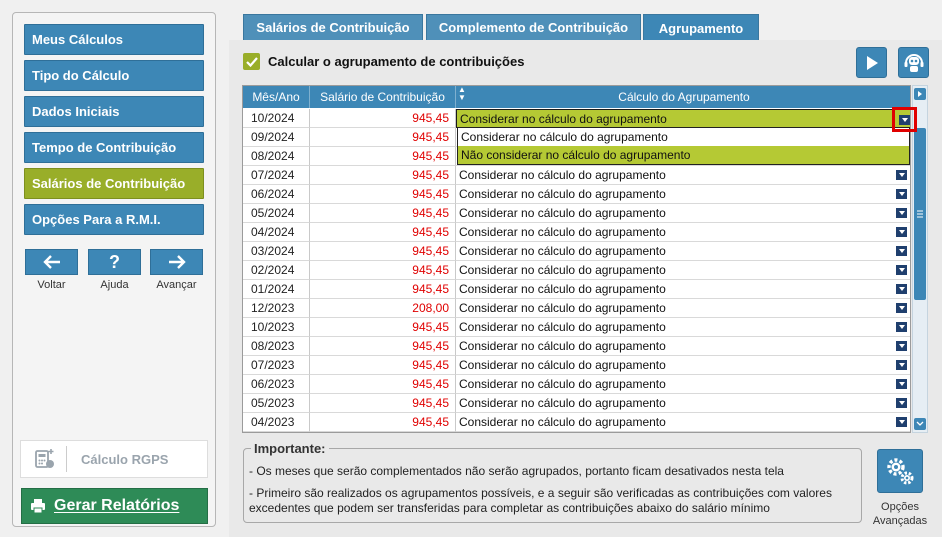 The height and width of the screenshot is (537, 942). Describe the element at coordinates (533, 27) in the screenshot. I see `tab-complemento-de-contribuicao: Complemento de Contribuição` at that location.